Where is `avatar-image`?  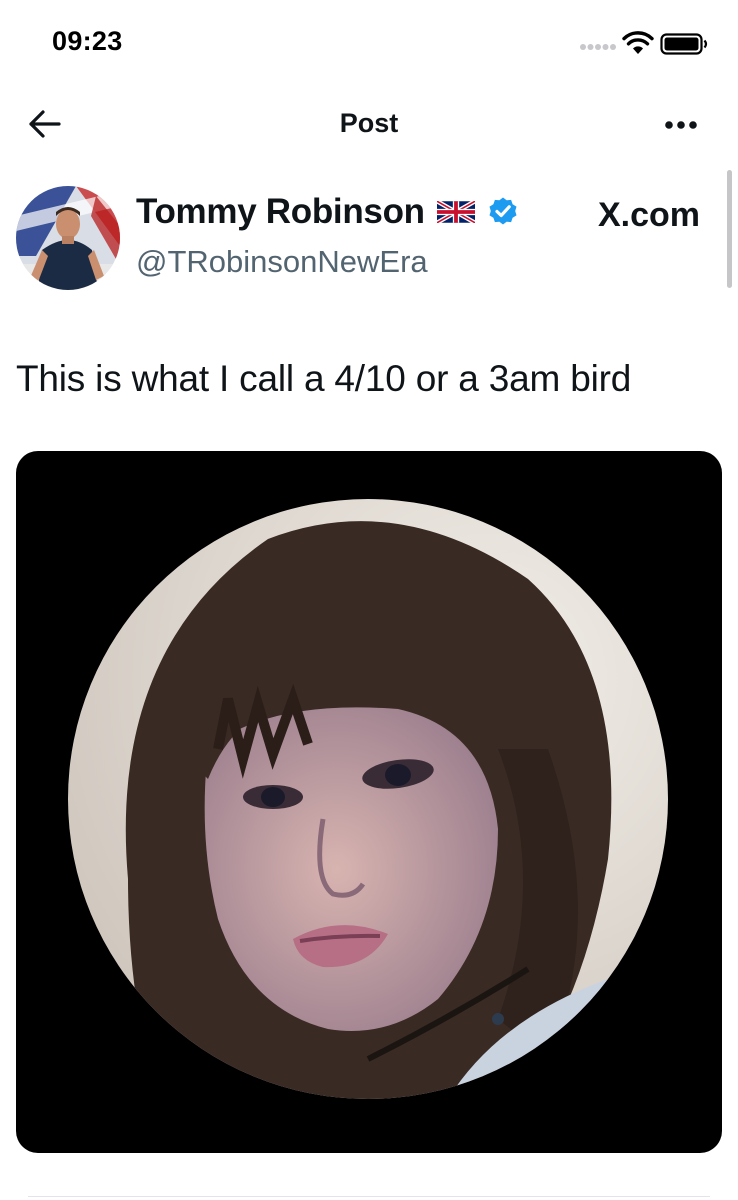 avatar-image is located at coordinates (68, 238).